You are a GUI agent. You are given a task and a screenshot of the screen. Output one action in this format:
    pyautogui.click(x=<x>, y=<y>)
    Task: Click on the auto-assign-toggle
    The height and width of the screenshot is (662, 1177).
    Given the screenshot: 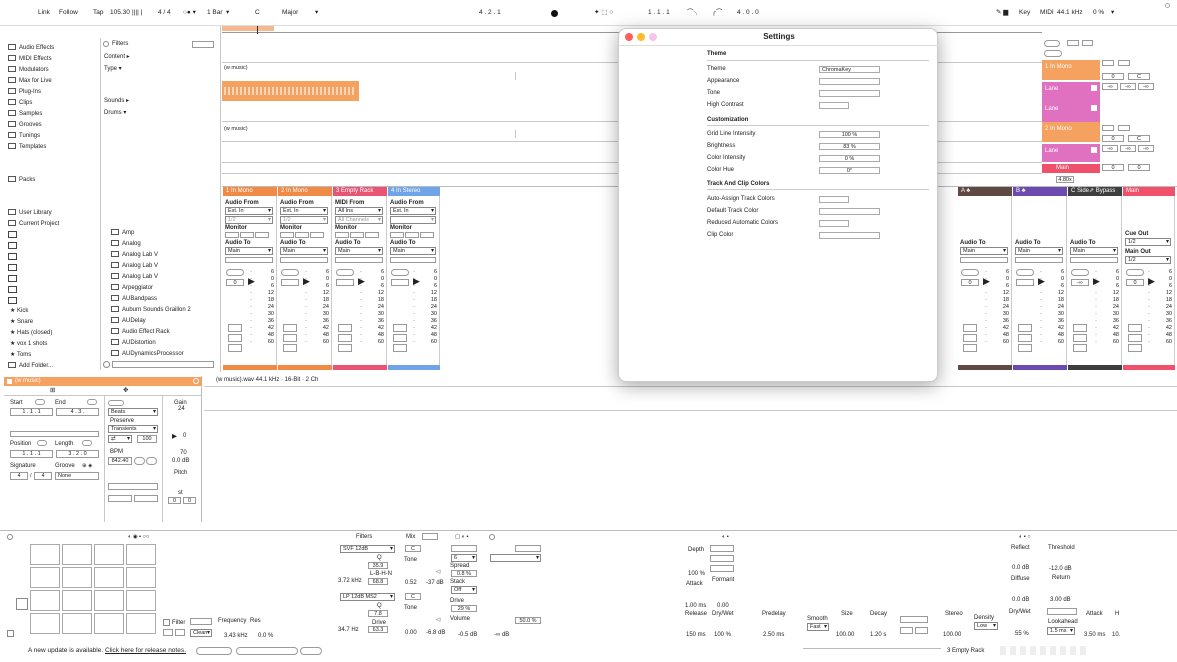 What is the action you would take?
    pyautogui.click(x=834, y=199)
    